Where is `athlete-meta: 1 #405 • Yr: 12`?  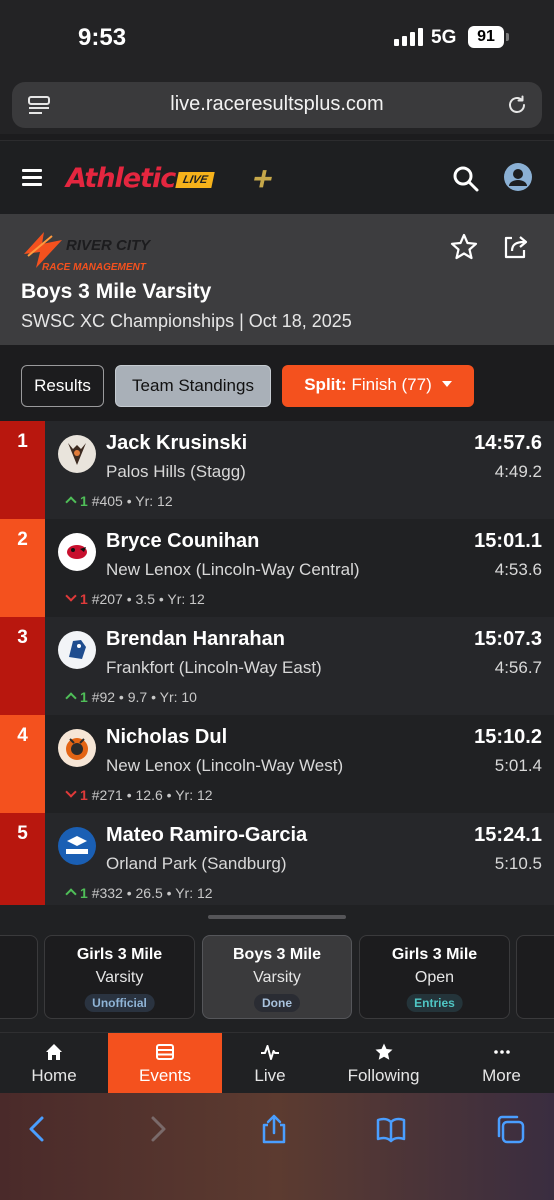 athlete-meta: 1 #405 • Yr: 12 is located at coordinates (119, 501).